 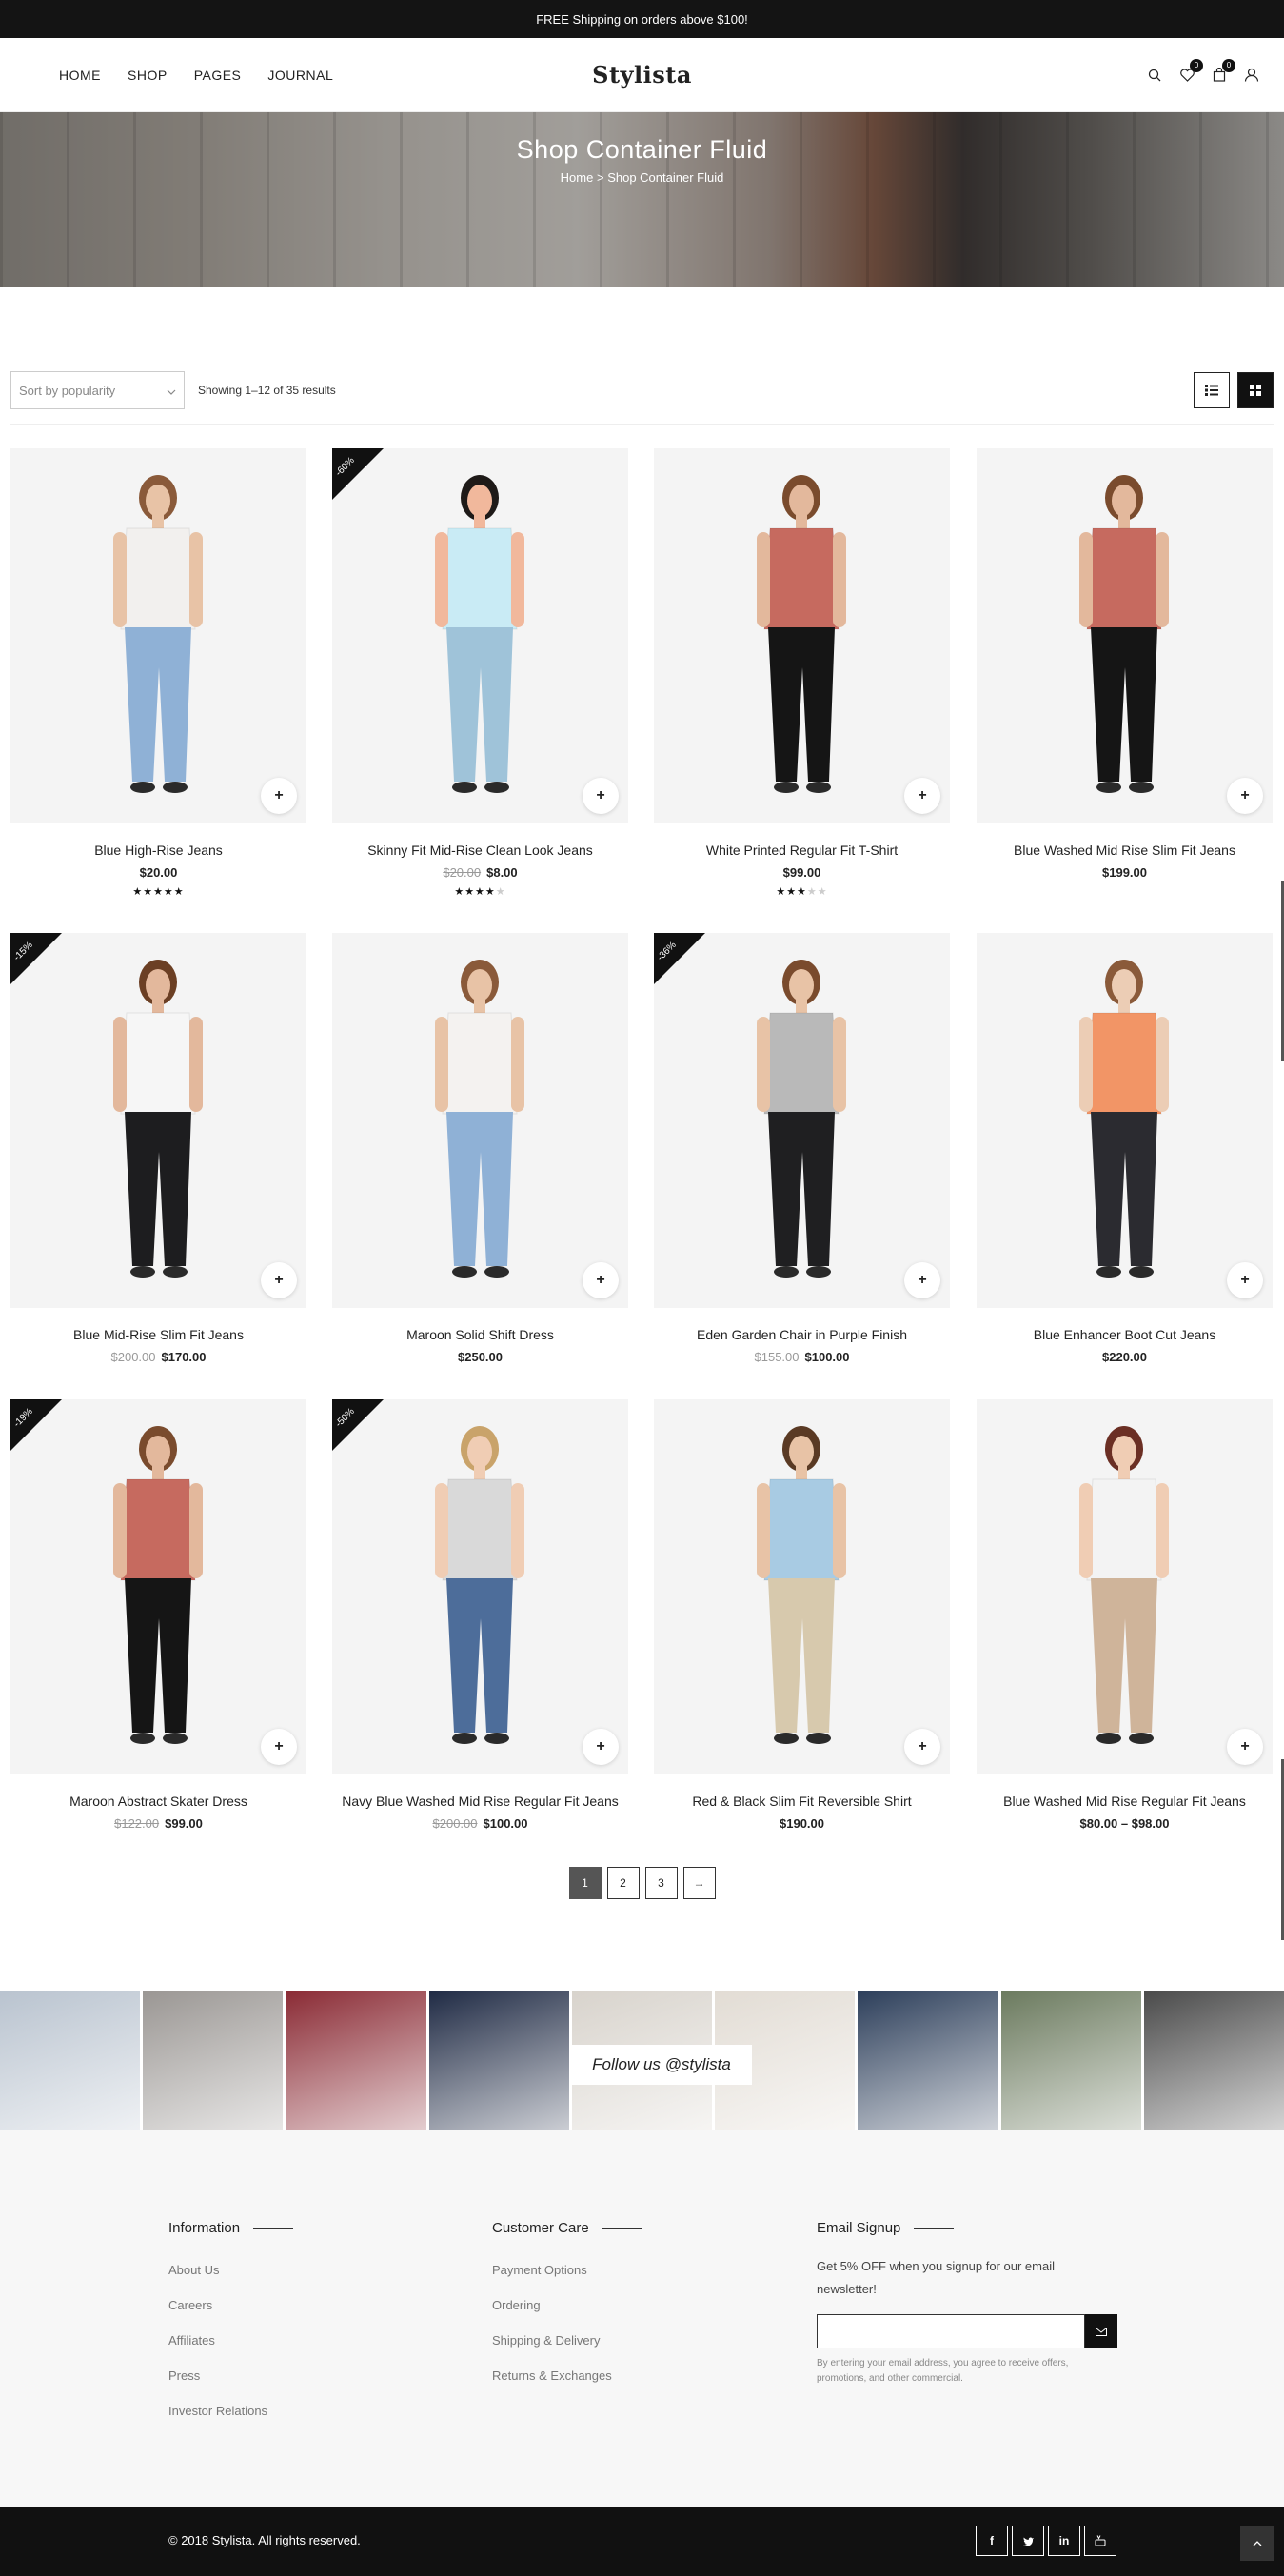 I want to click on search-icon, so click(x=1154, y=75).